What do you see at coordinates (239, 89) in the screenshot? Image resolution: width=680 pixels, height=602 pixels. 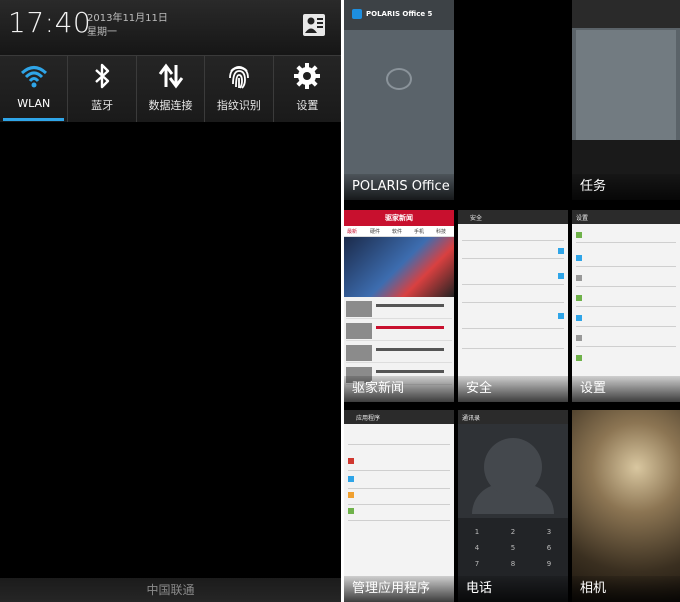 I see `tile-fingerprint: 指纹识别` at bounding box center [239, 89].